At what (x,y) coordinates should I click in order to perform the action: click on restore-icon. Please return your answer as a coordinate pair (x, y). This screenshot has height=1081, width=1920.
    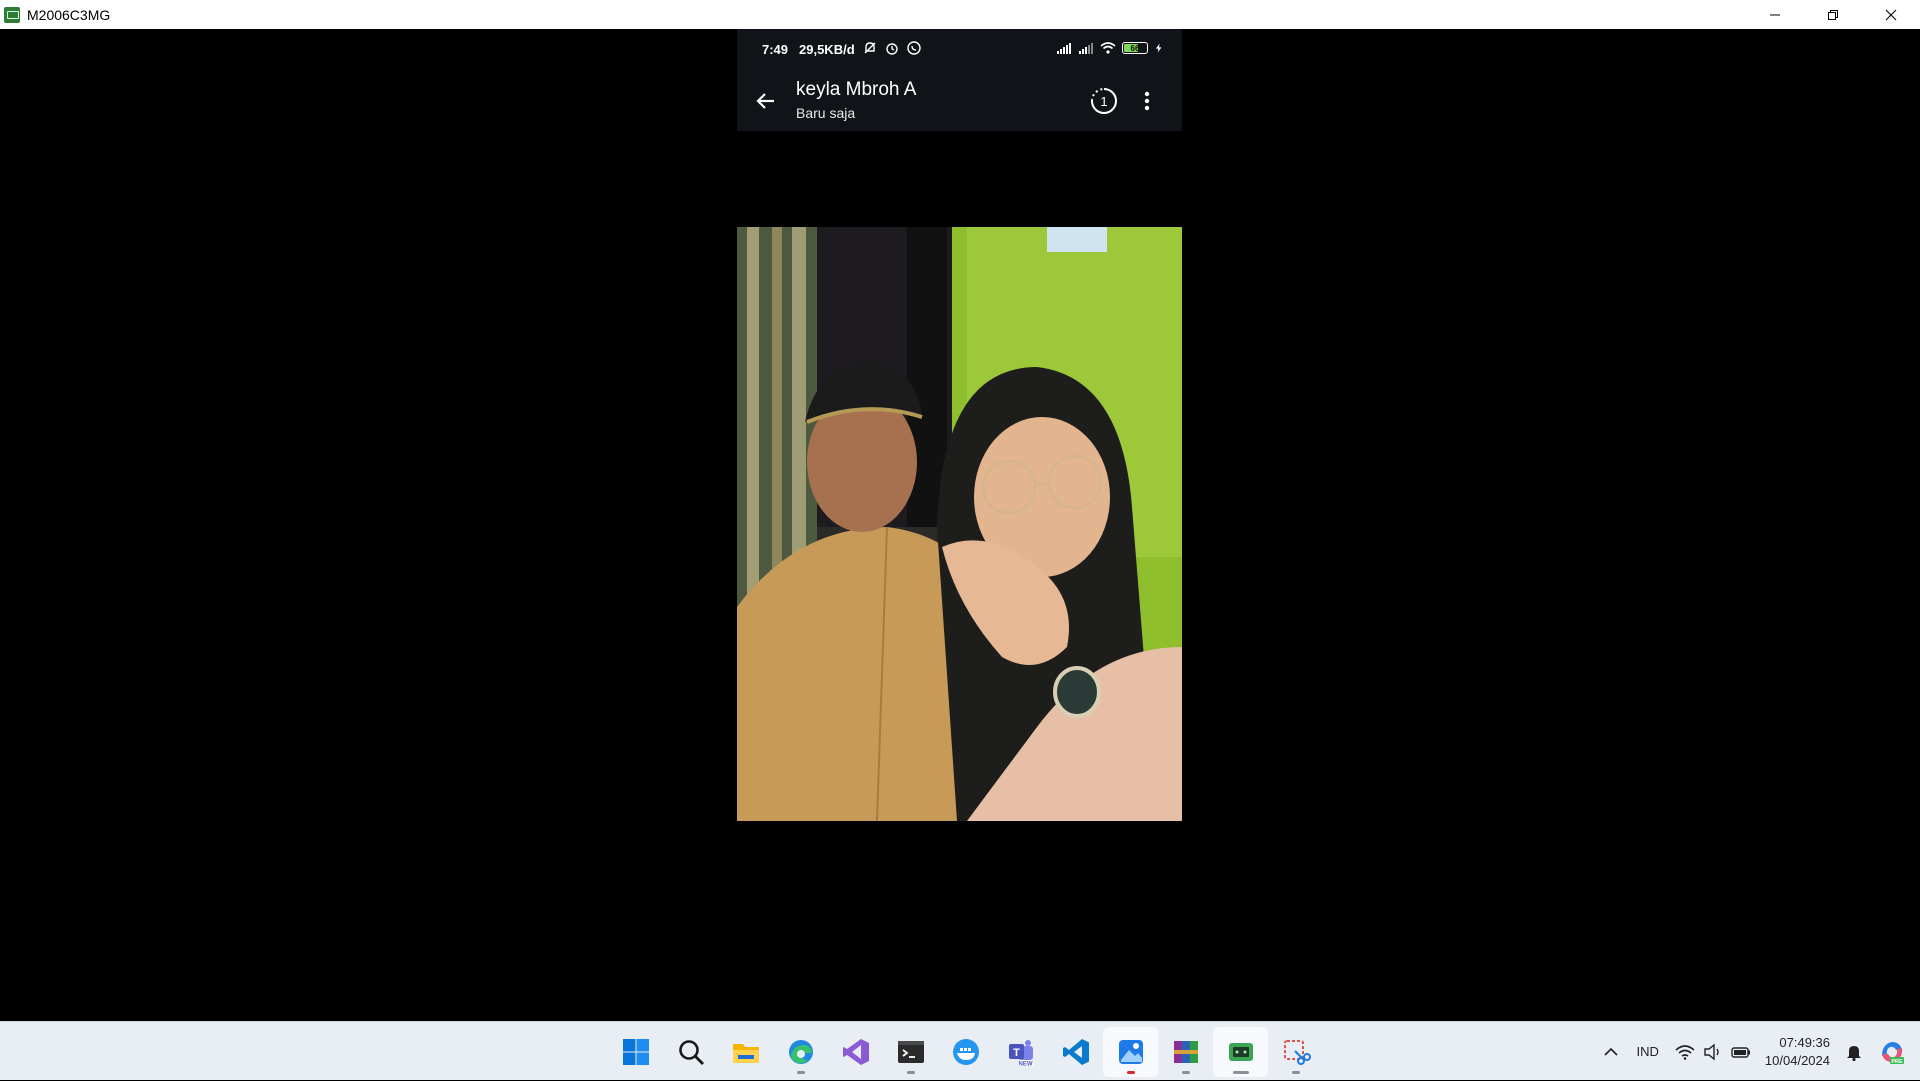
    Looking at the image, I should click on (1833, 14).